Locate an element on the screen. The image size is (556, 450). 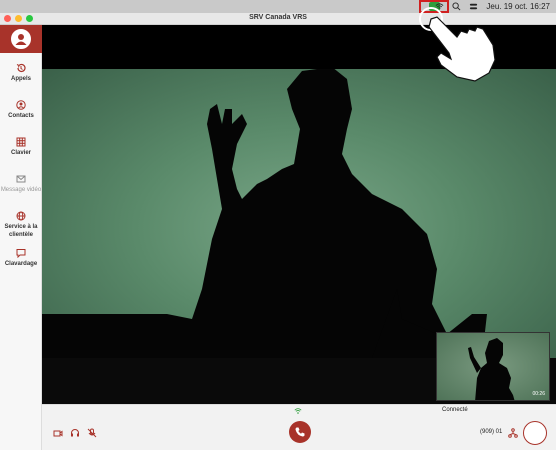
sidebar-item-contacts: Contacts is located at coordinates (21, 110).